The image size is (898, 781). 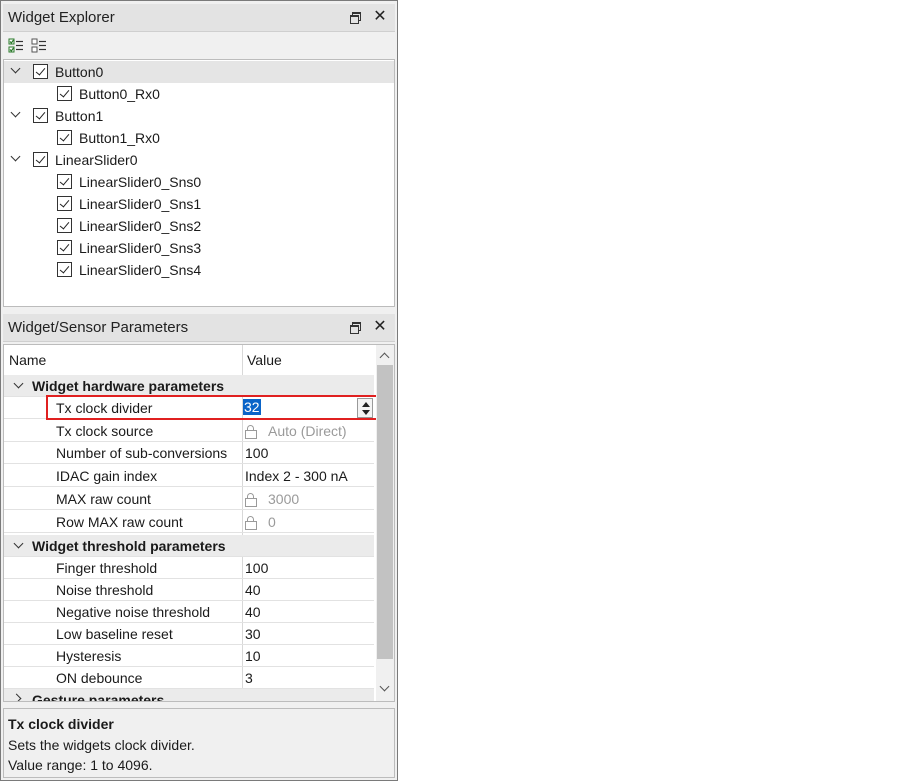 I want to click on group-label: Gesture parameters, so click(x=98, y=697).